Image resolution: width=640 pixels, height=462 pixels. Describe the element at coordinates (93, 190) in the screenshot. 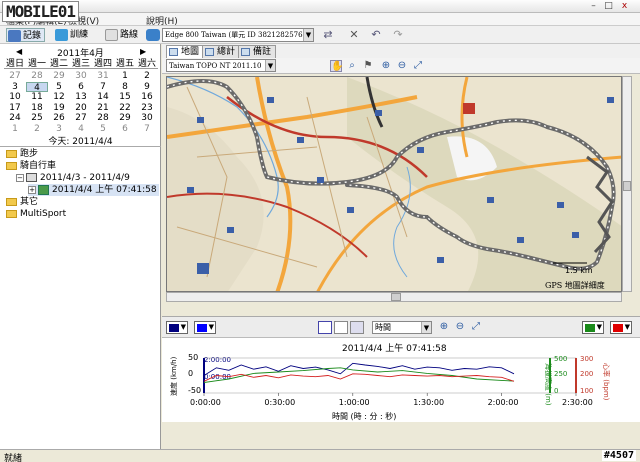

I see `tree-item-activity: +2011/4/4 上午 07:41:58` at that location.